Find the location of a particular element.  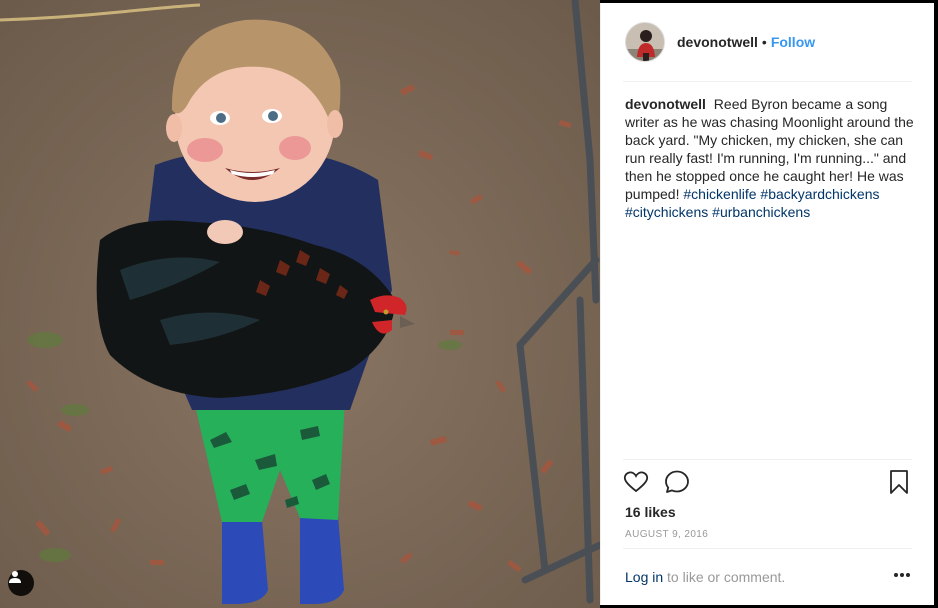

heart-icon is located at coordinates (636, 482).